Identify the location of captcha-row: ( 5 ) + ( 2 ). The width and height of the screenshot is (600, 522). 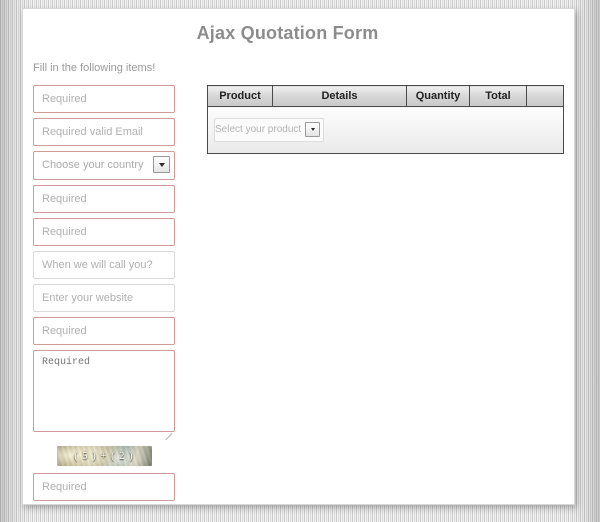
(104, 456).